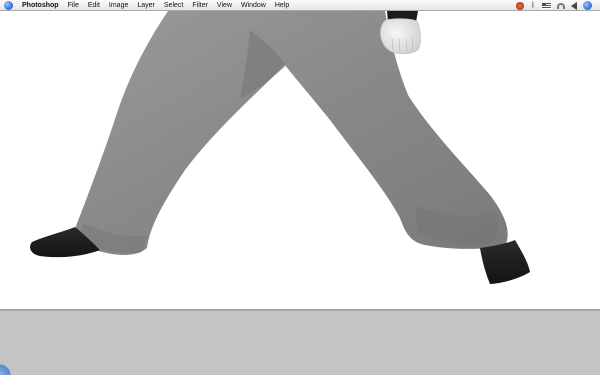 This screenshot has width=600, height=375. I want to click on menu-file: File, so click(73, 5).